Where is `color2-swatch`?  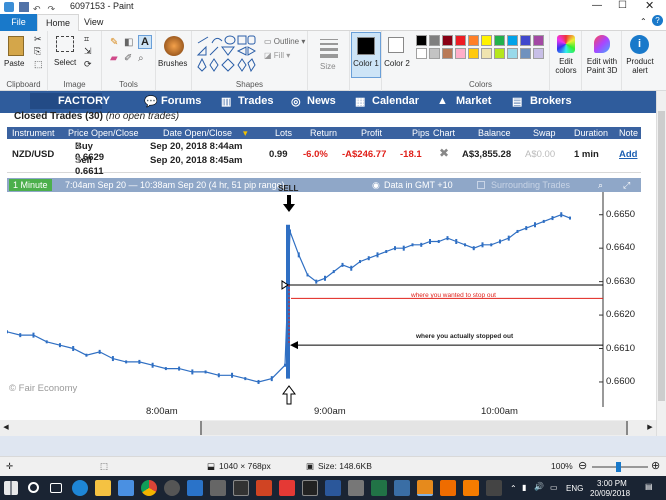 color2-swatch is located at coordinates (396, 45).